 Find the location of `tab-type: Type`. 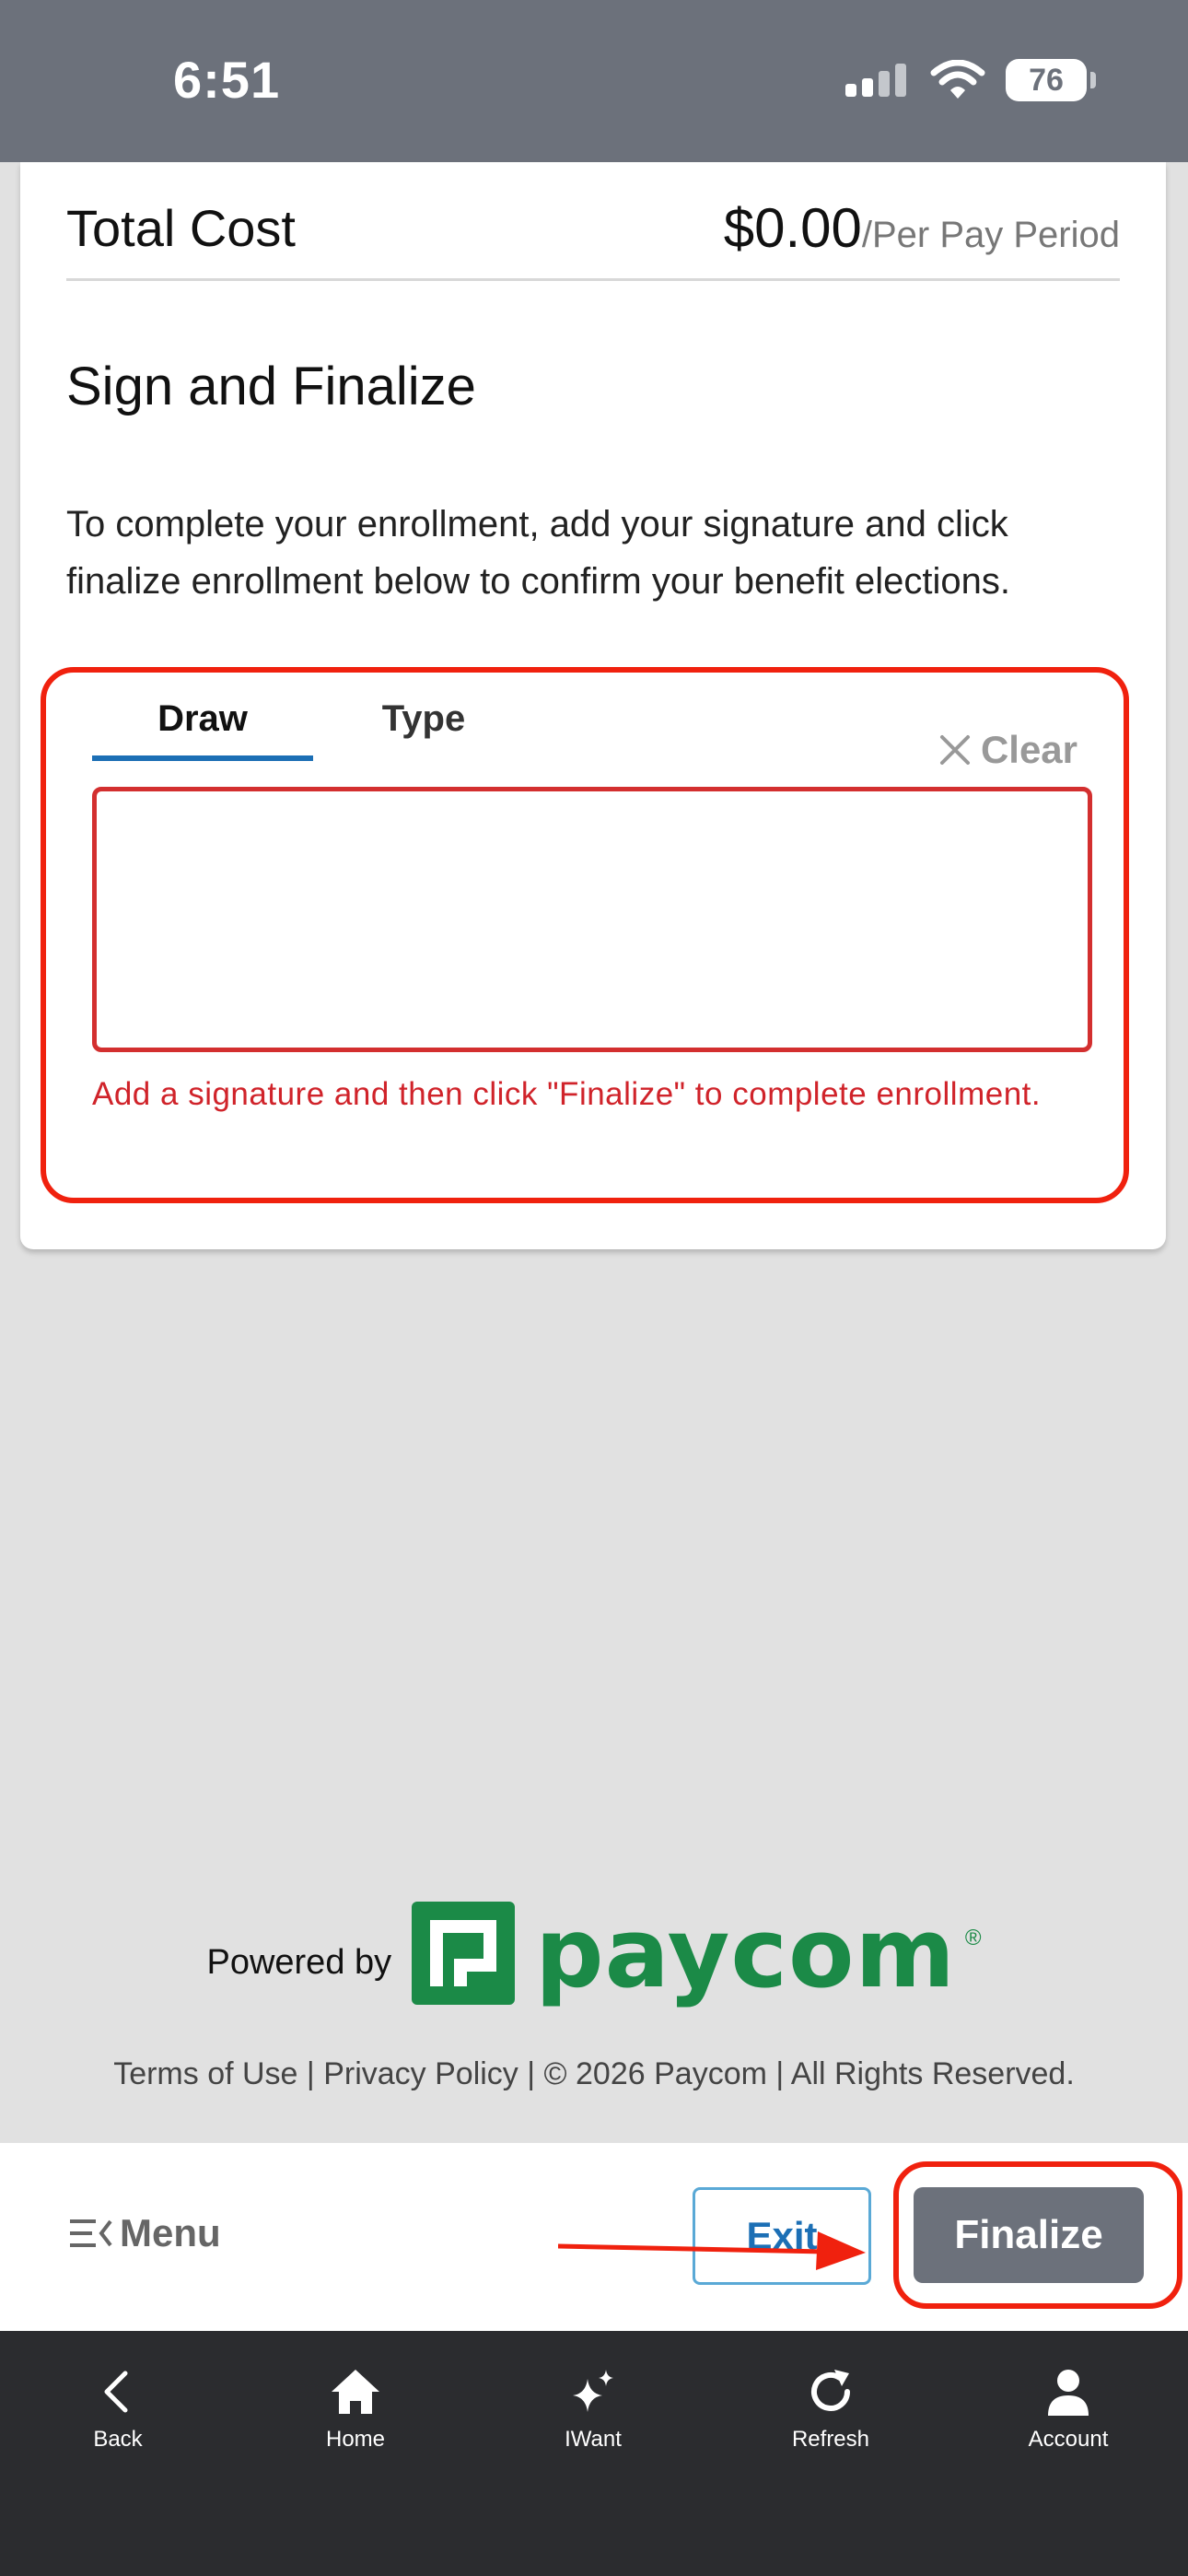

tab-type: Type is located at coordinates (423, 718).